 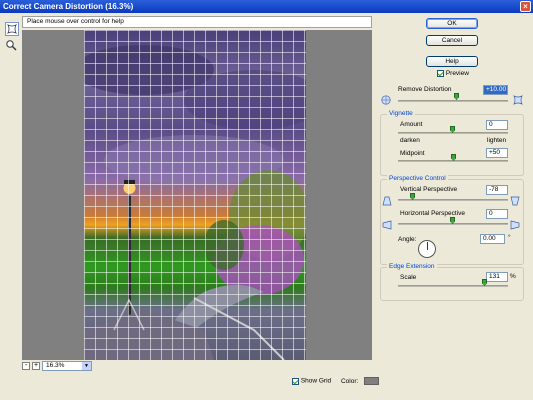 I want to click on distort-tool-icon, so click(x=12, y=29).